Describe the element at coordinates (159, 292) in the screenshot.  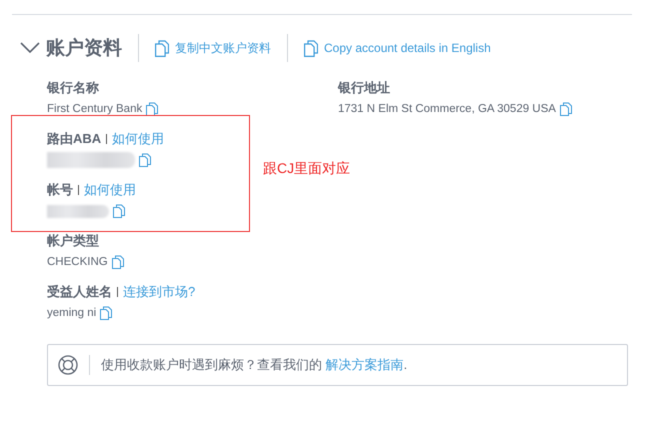
I see `help-link: 连接到市场?` at that location.